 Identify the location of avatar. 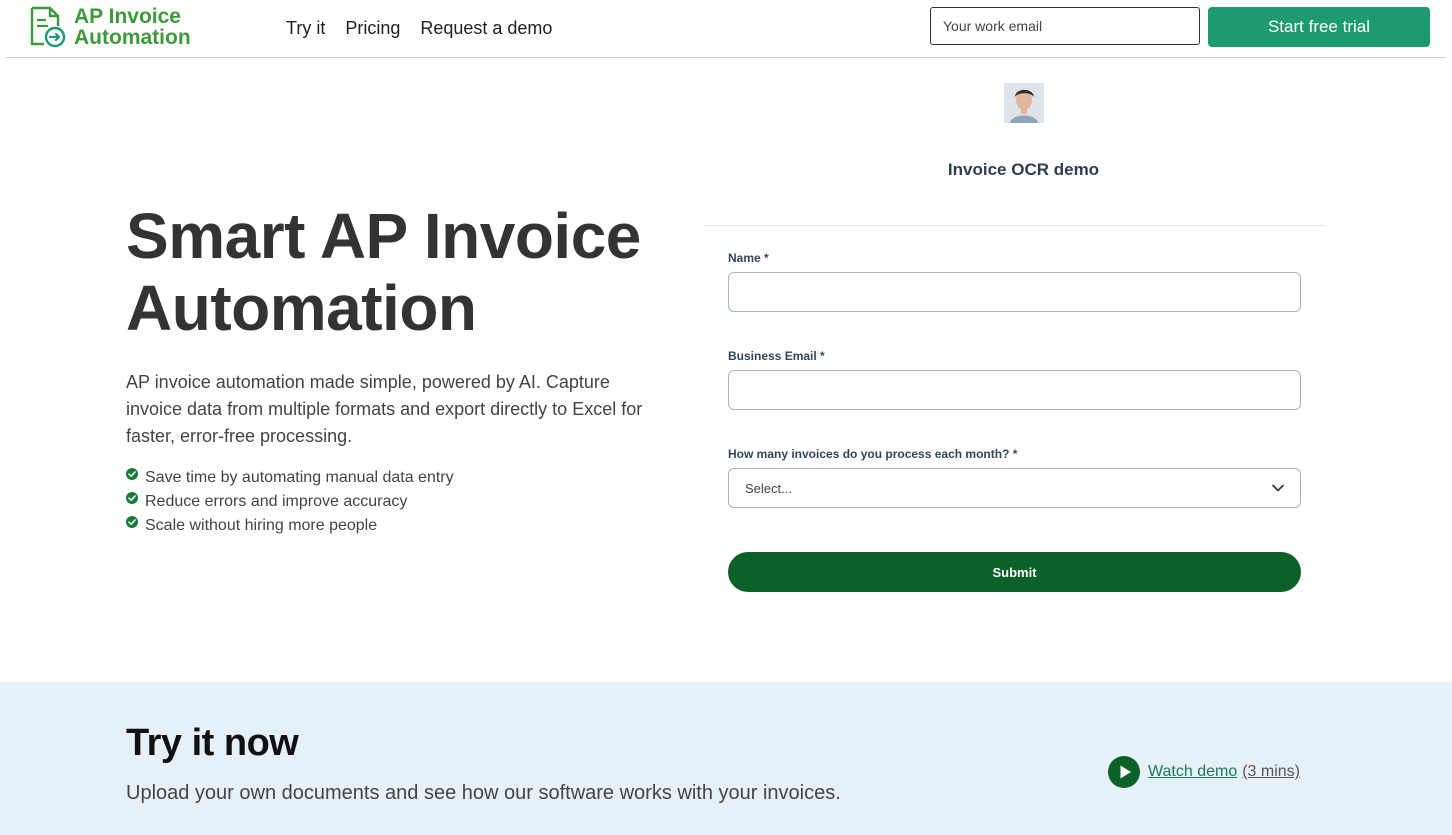
(1024, 103).